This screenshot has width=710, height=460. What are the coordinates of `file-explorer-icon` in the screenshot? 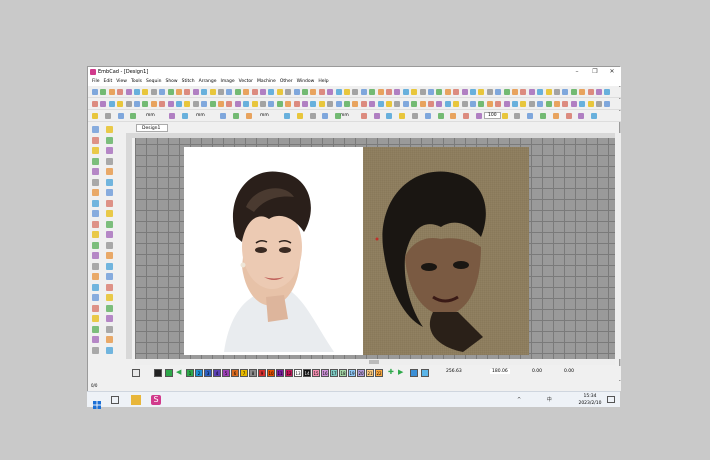 It's located at (136, 400).